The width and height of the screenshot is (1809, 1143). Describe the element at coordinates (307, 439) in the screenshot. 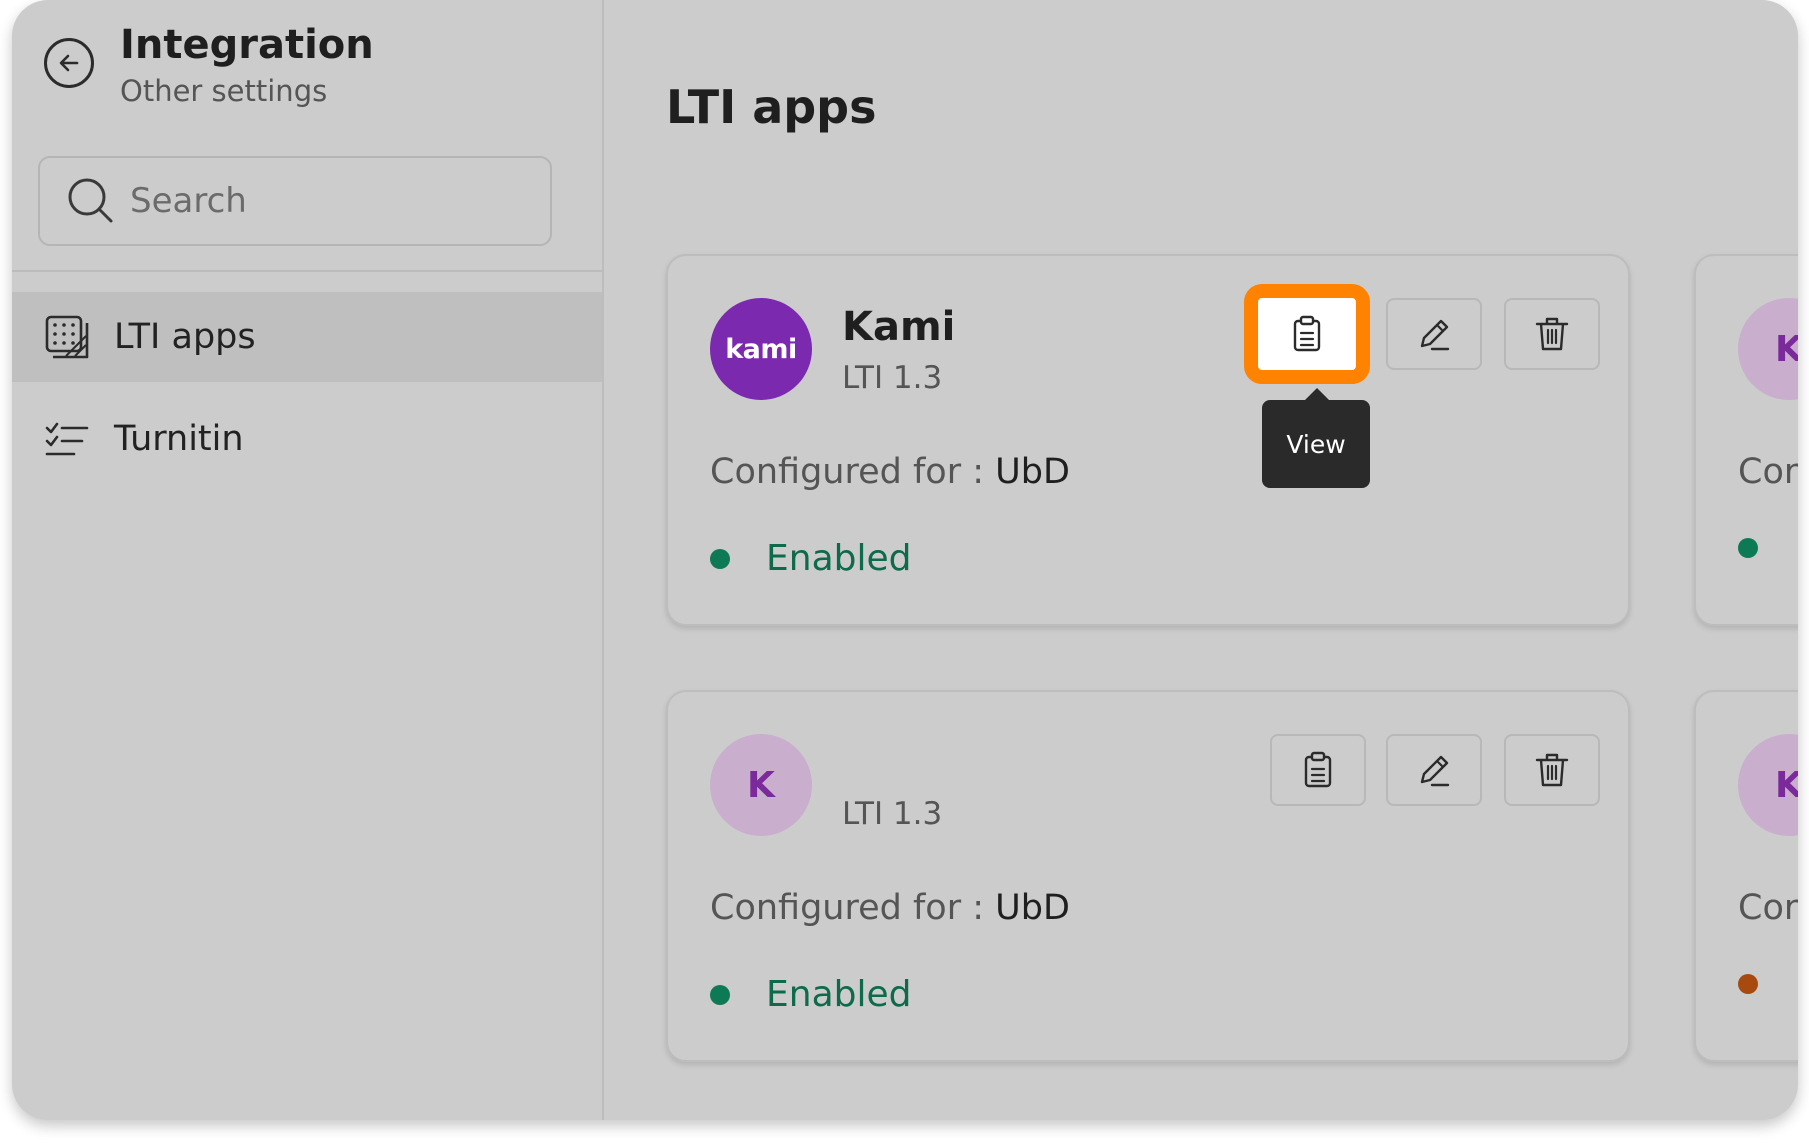

I see `sidebar-item-turnitin: Turnitin` at that location.